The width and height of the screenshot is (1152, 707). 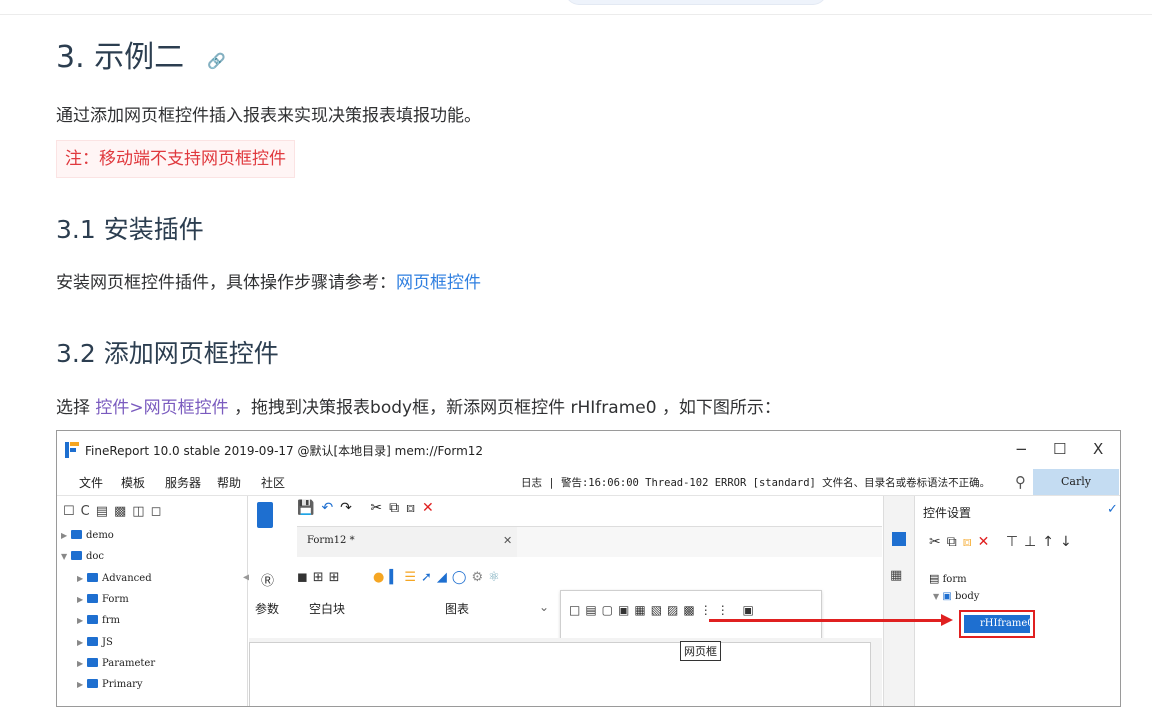 I want to click on chart-icons: ●▍☰➚◢◯⚙⚛, so click(x=439, y=577).